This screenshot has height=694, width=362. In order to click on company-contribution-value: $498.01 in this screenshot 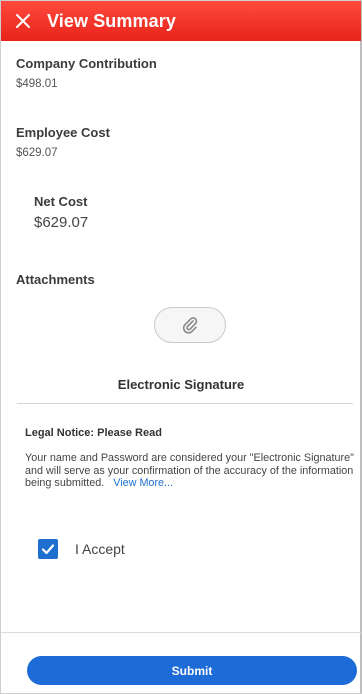, I will do `click(37, 84)`.